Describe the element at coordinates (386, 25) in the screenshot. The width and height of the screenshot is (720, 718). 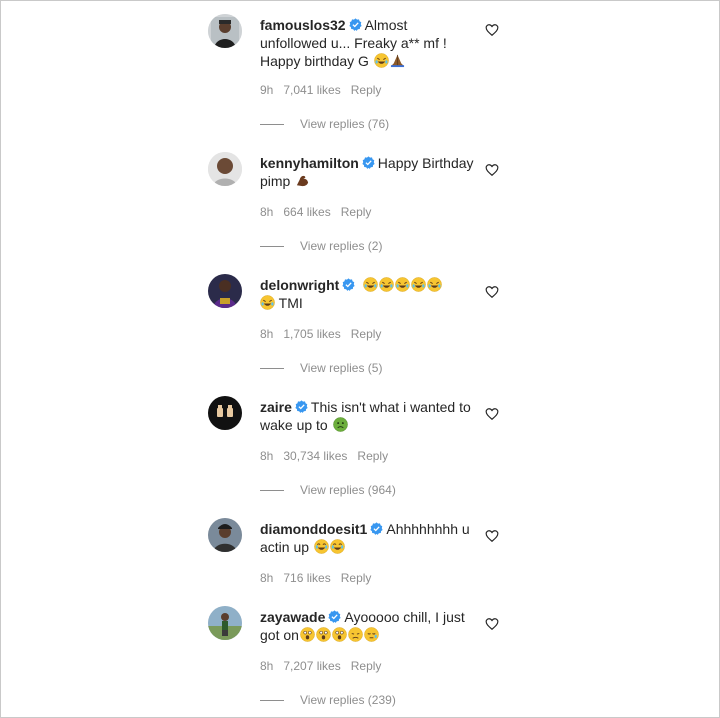
I see `comment-text-line: Almost` at that location.